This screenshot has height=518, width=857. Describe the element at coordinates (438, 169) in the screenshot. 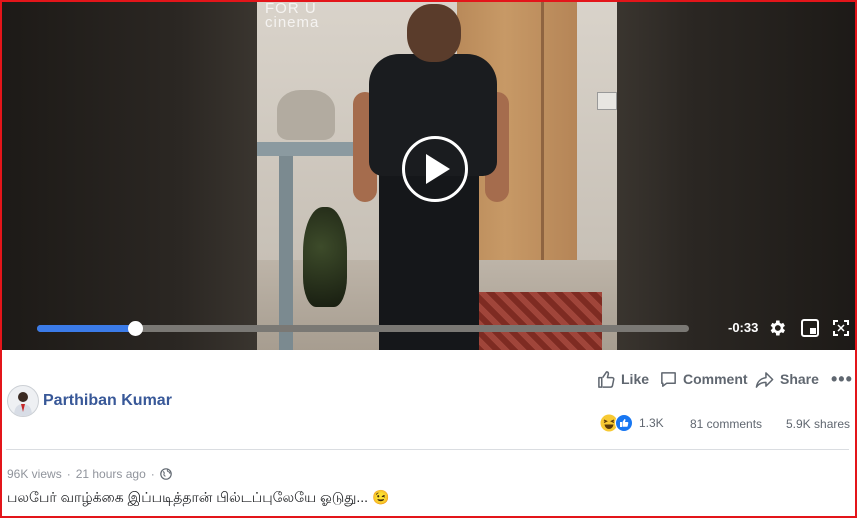

I see `play-icon` at that location.